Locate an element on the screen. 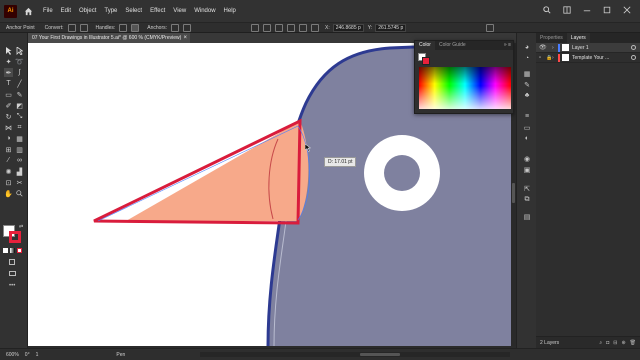 The width and height of the screenshot is (640, 360). slice-tool-icon: ✂ is located at coordinates (19, 182).